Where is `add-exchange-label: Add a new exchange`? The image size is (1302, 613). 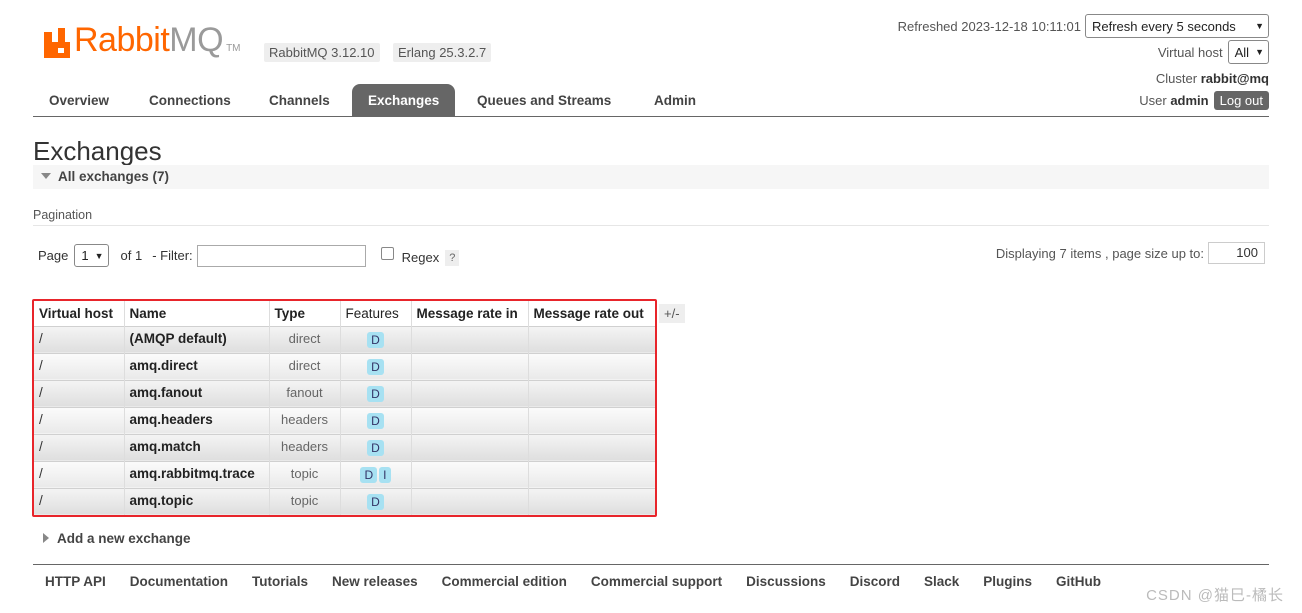
add-exchange-label: Add a new exchange is located at coordinates (124, 538).